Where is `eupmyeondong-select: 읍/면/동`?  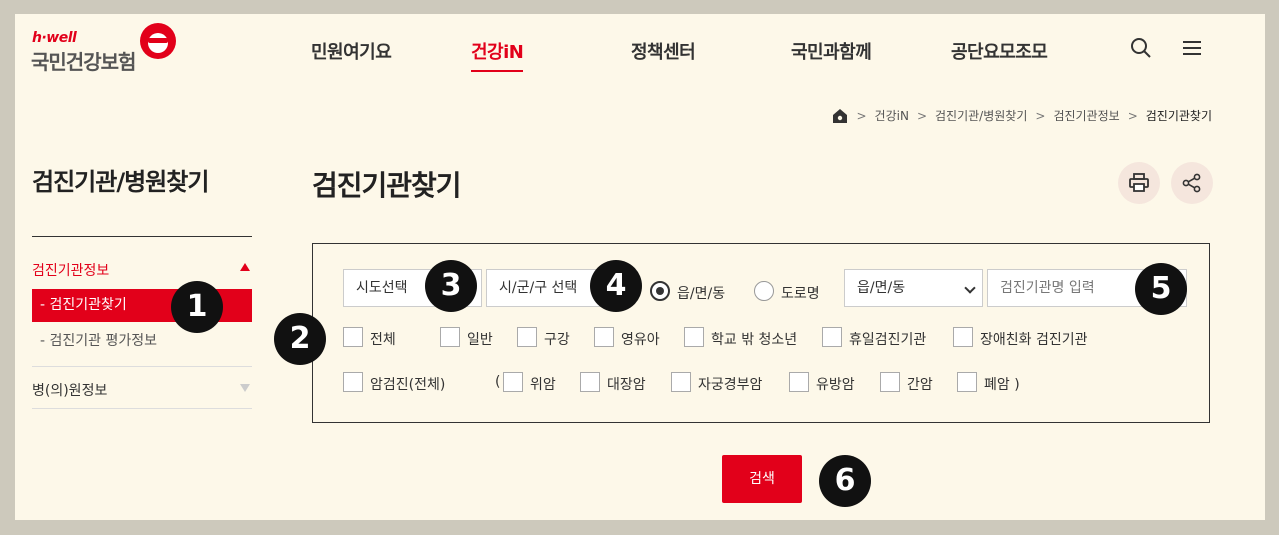
eupmyeondong-select: 읍/면/동 is located at coordinates (913, 288).